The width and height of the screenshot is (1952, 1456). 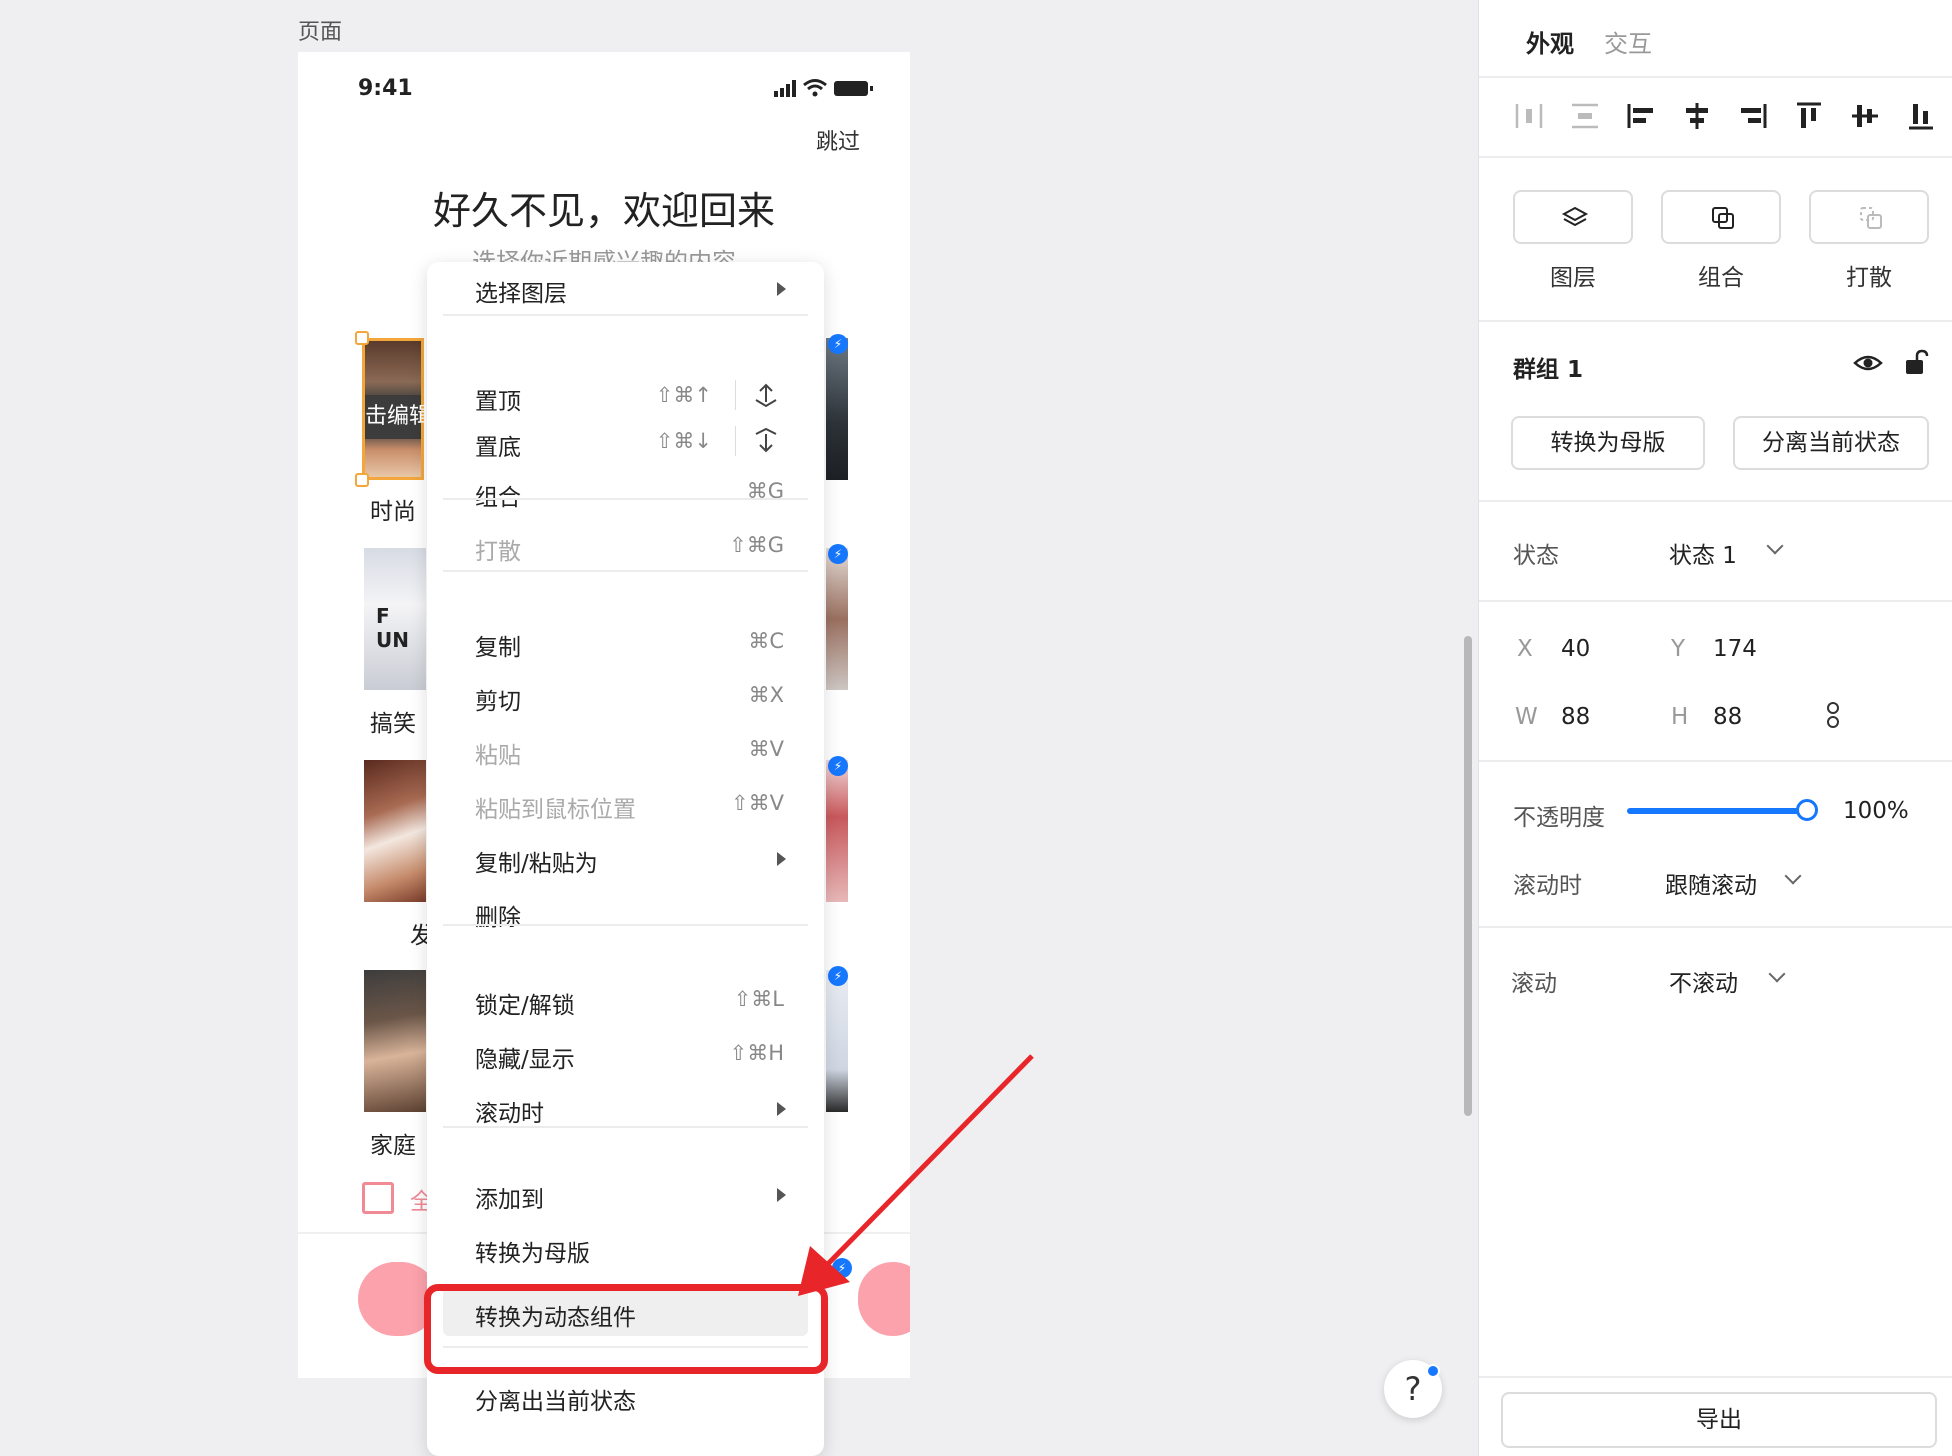 I want to click on menu-item-label: 复制/粘贴为, so click(x=536, y=864).